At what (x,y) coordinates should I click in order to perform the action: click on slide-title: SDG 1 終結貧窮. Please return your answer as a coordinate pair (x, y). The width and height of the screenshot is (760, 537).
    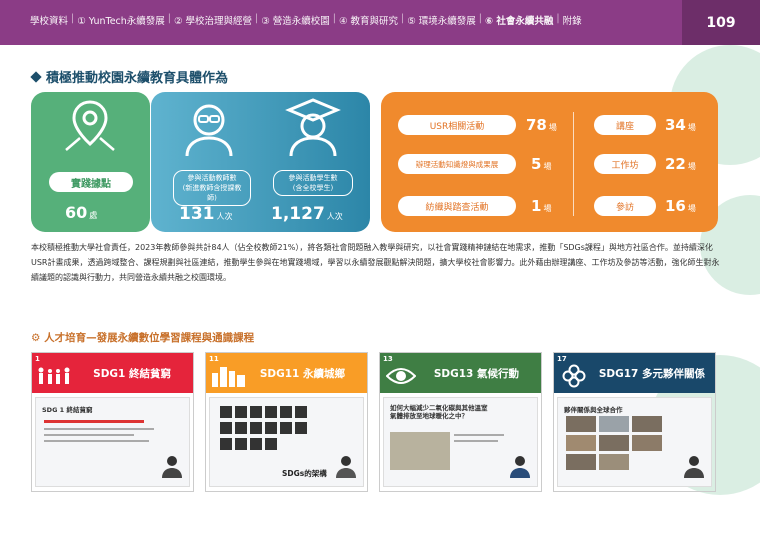
    Looking at the image, I should click on (67, 410).